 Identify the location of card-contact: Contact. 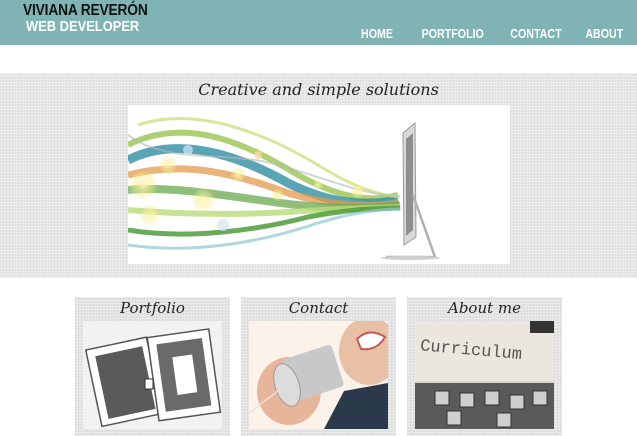
(318, 366).